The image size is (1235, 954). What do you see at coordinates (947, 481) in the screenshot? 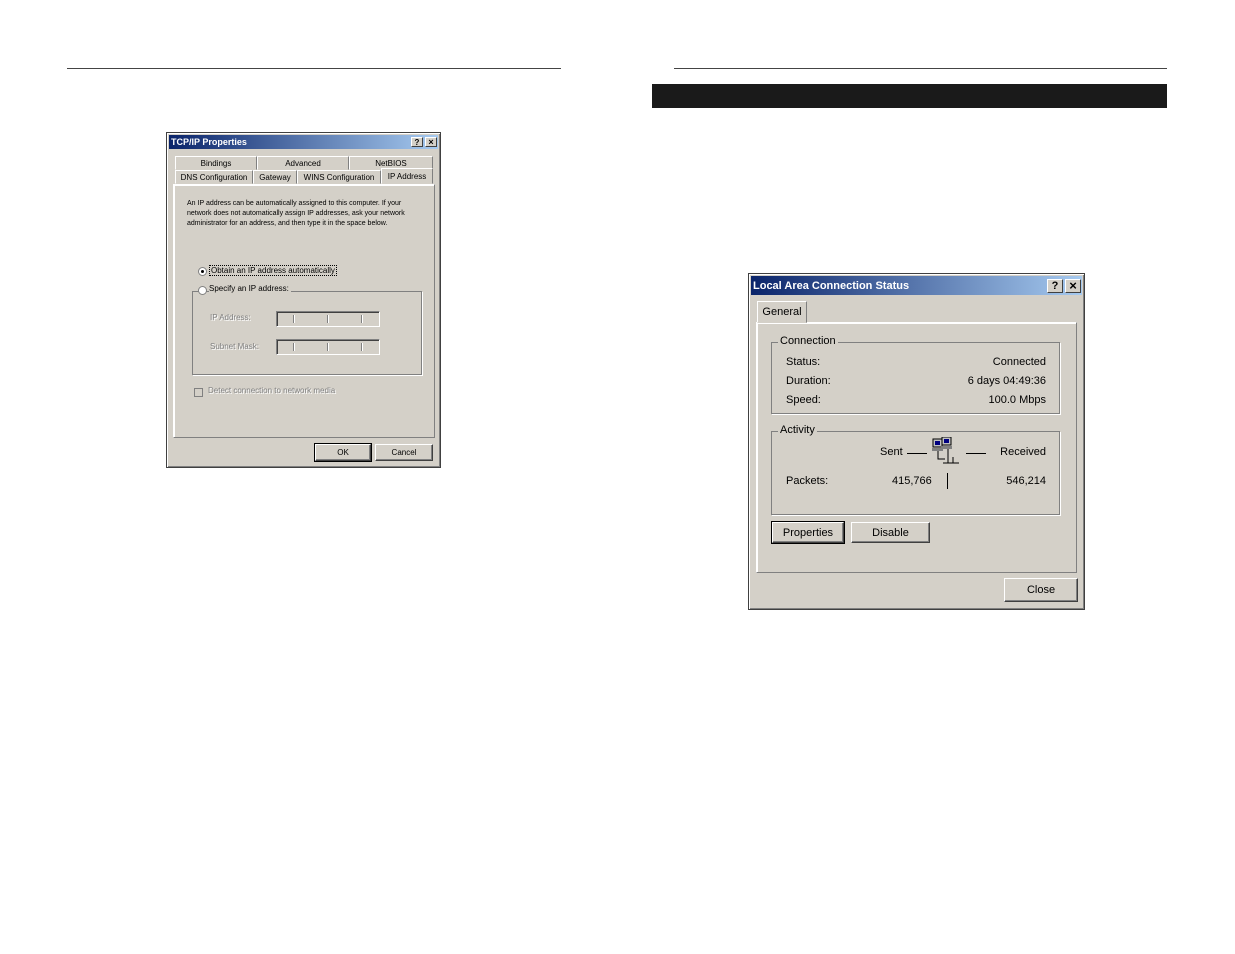
I see `packets-divider` at bounding box center [947, 481].